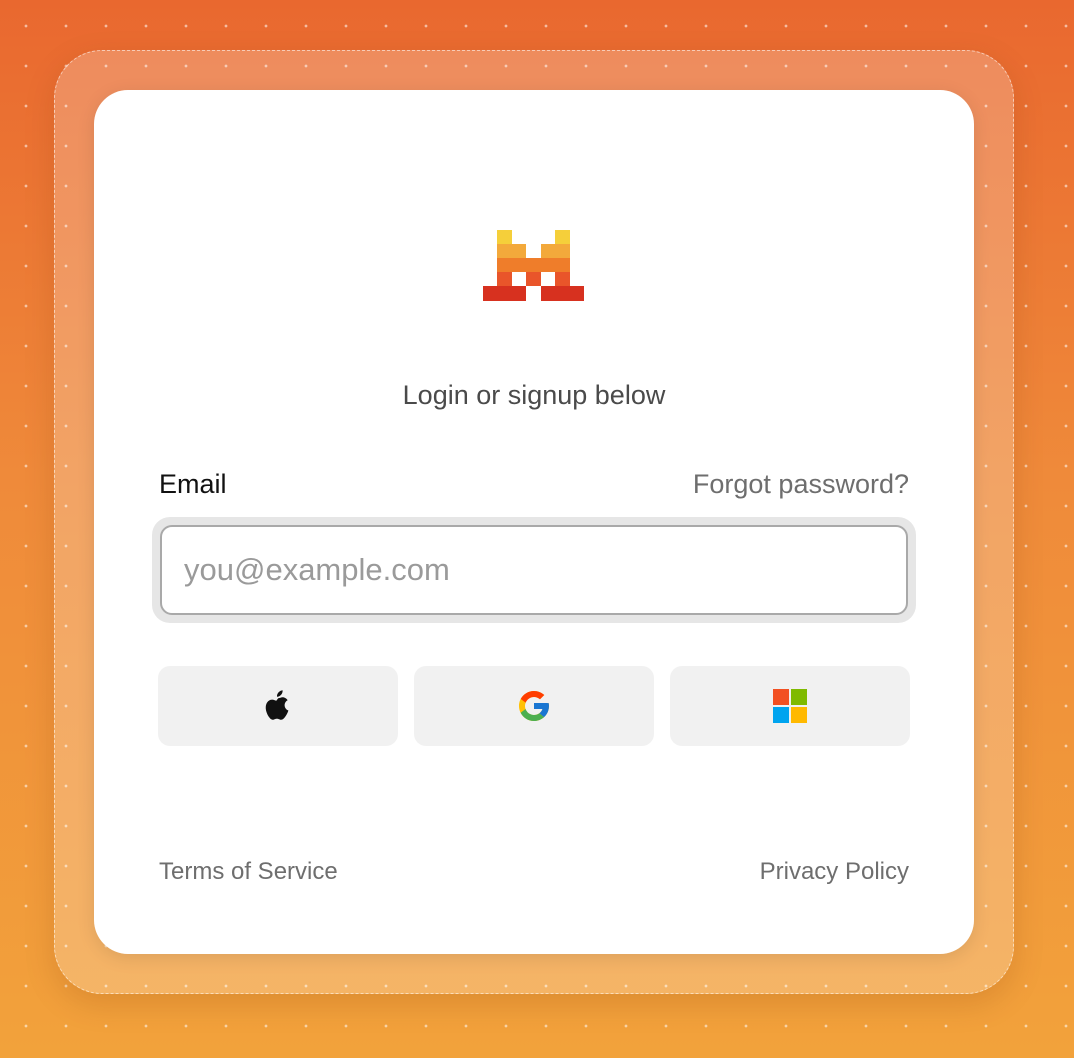 Image resolution: width=1074 pixels, height=1058 pixels. I want to click on email-label: Email, so click(193, 484).